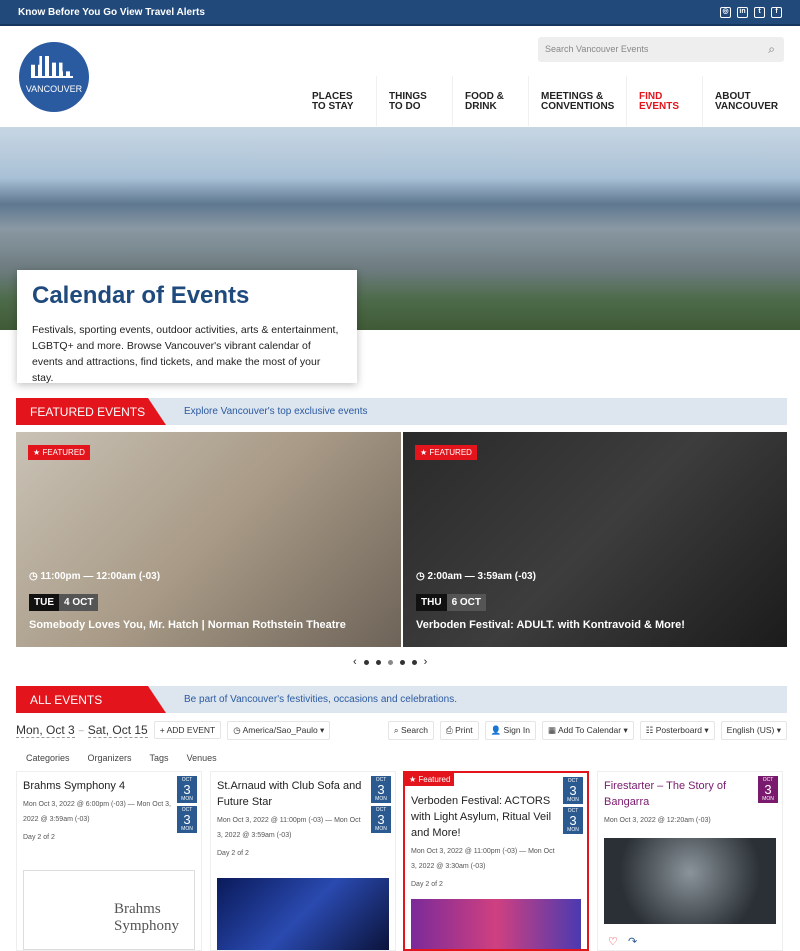 The image size is (800, 951). What do you see at coordinates (742, 12) in the screenshot?
I see `linkedin-icon: in` at bounding box center [742, 12].